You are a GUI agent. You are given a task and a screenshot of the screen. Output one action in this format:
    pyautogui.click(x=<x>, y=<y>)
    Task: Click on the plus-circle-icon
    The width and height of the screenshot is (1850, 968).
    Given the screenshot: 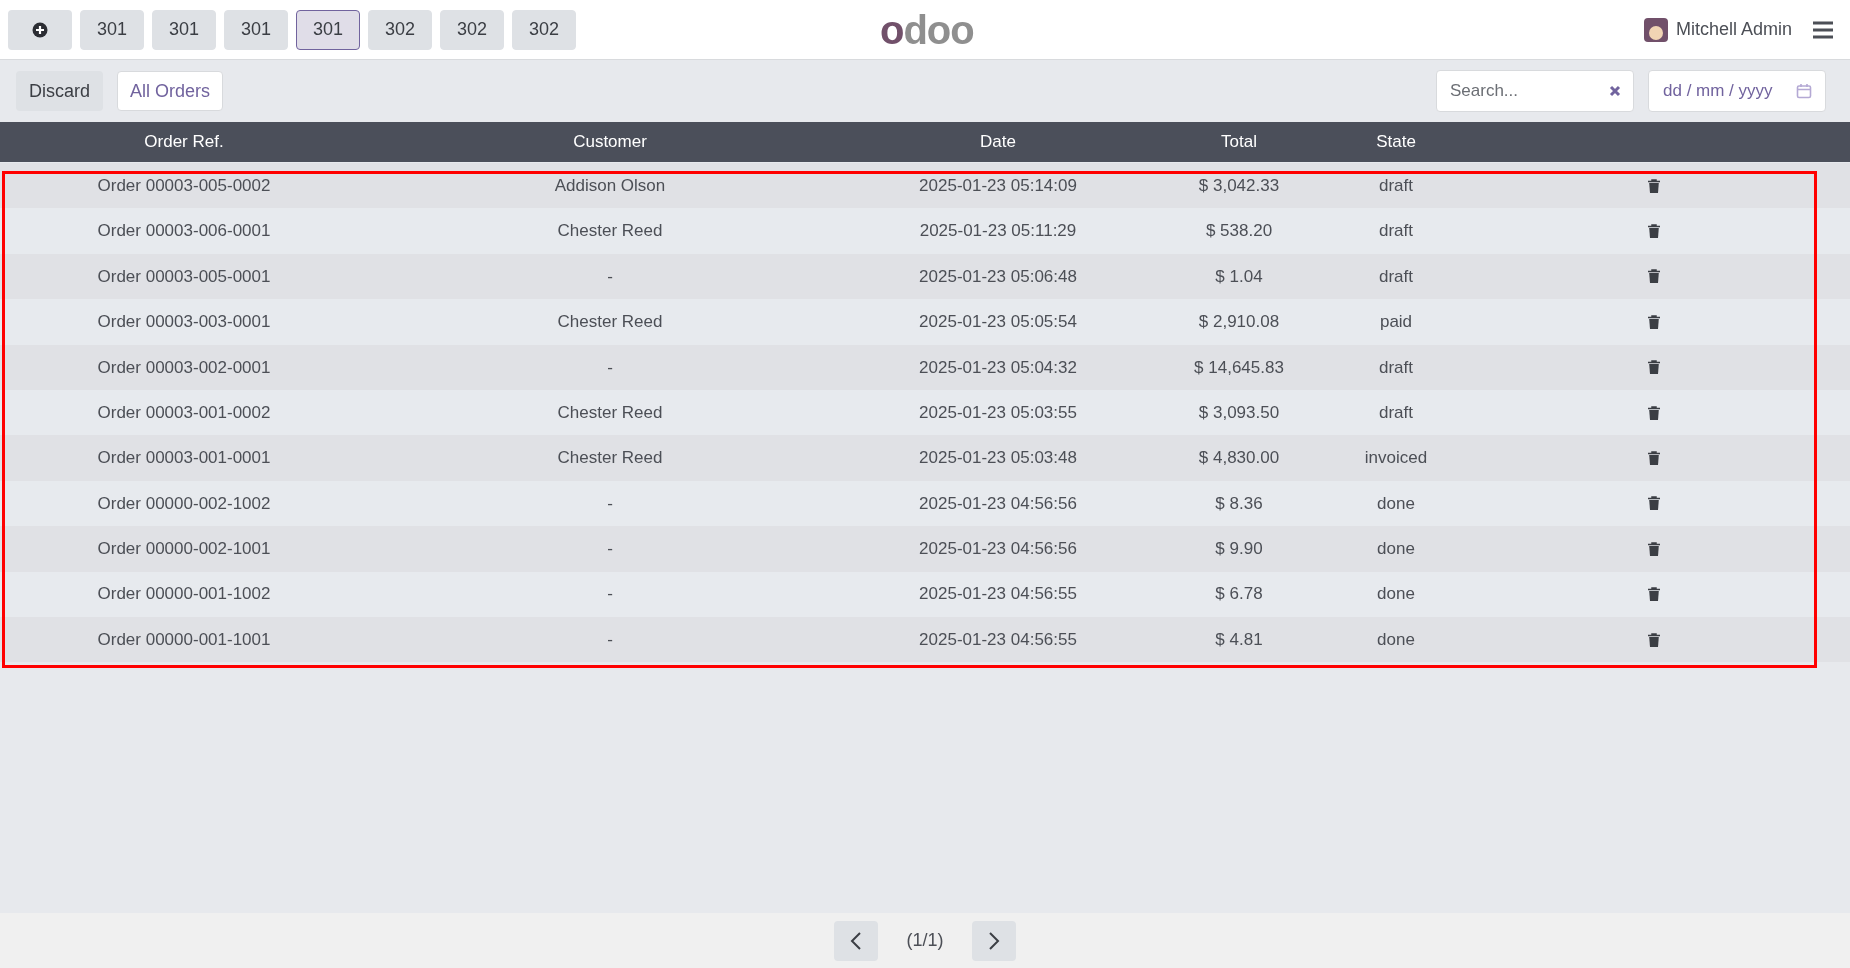 What is the action you would take?
    pyautogui.click(x=40, y=29)
    